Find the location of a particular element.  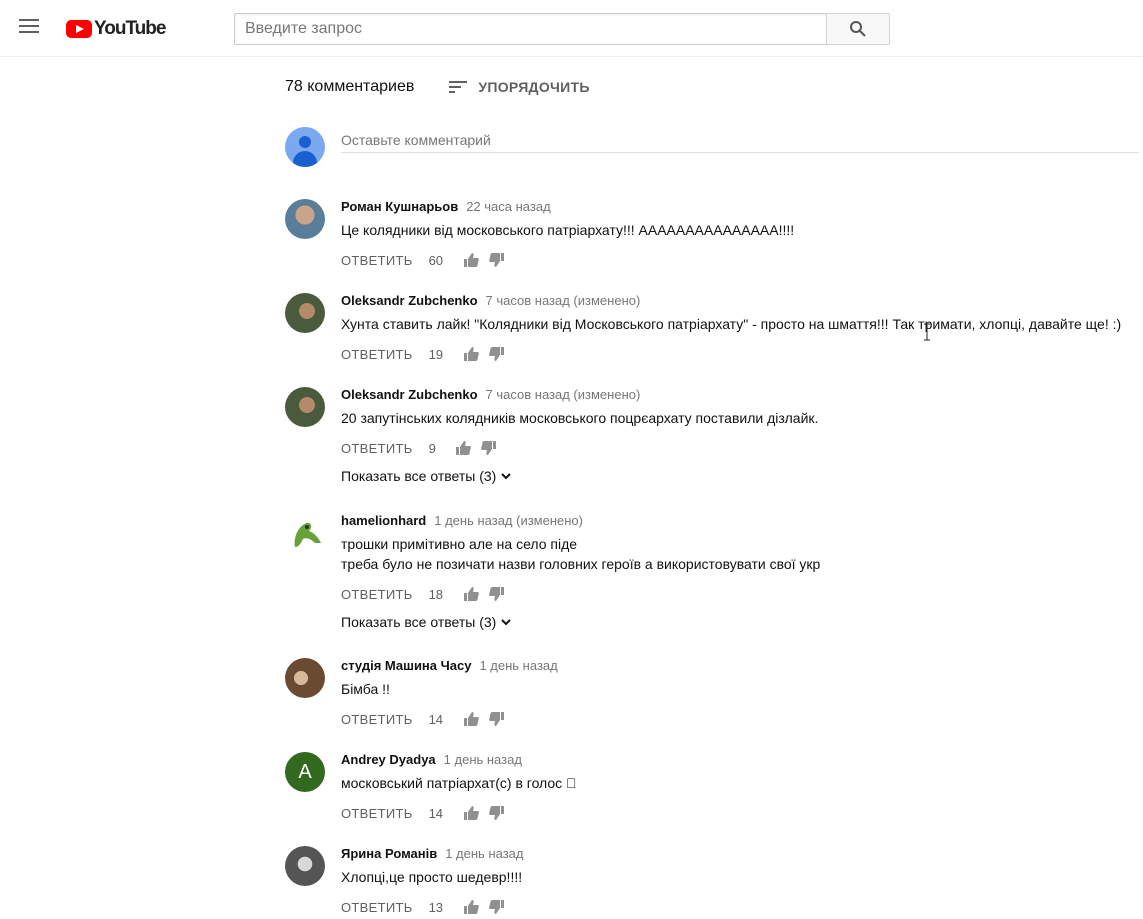

comment-text-line: трошки примітивно але на село піде is located at coordinates (459, 544).